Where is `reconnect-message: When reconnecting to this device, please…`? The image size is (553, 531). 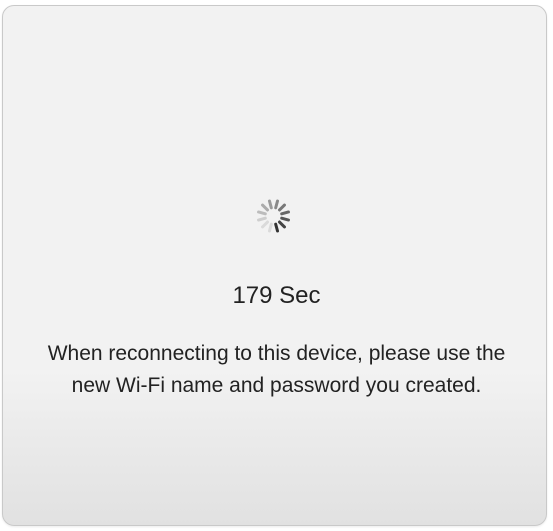 reconnect-message: When reconnecting to this device, please… is located at coordinates (276, 369).